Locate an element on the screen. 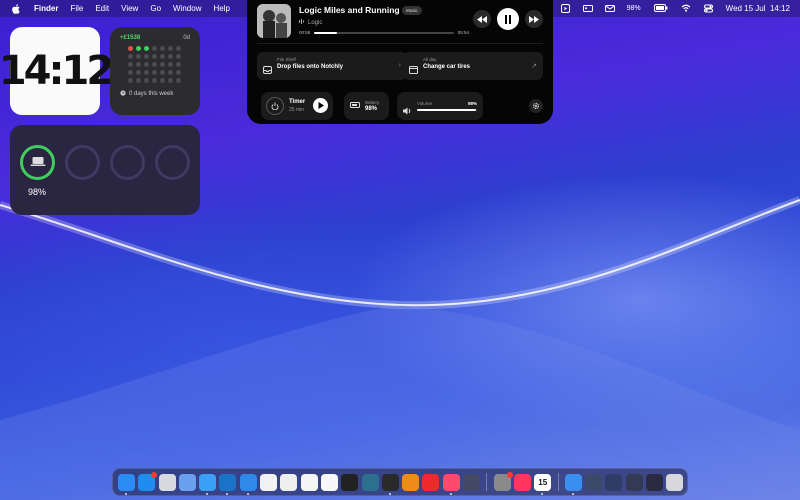  playback-progress is located at coordinates (325, 32).